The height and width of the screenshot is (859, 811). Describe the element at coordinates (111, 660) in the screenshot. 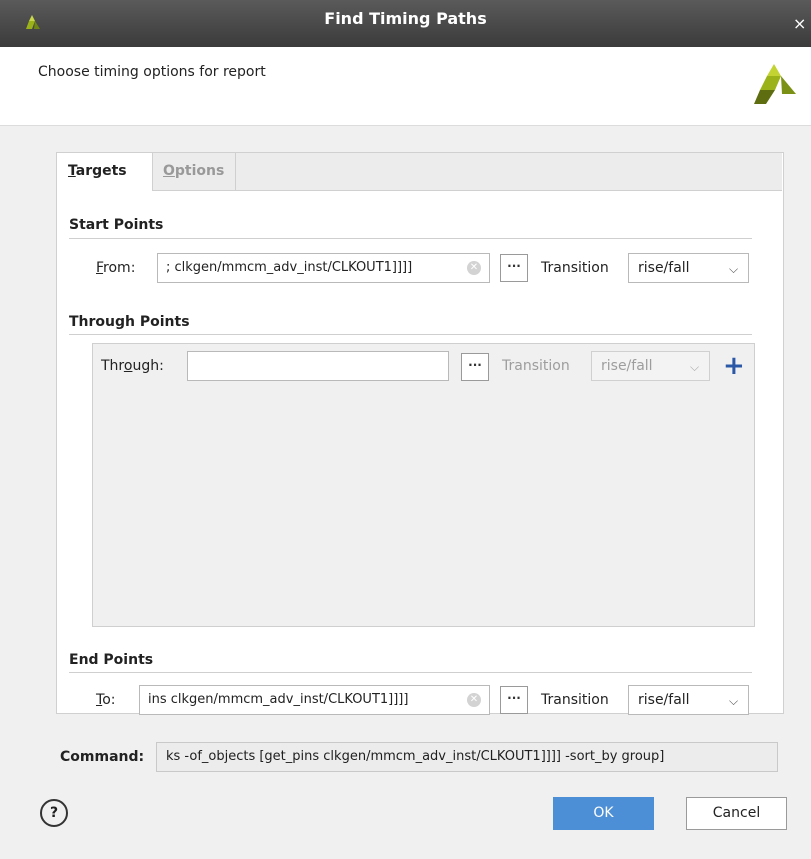

I see `end-points-title: End Points` at that location.